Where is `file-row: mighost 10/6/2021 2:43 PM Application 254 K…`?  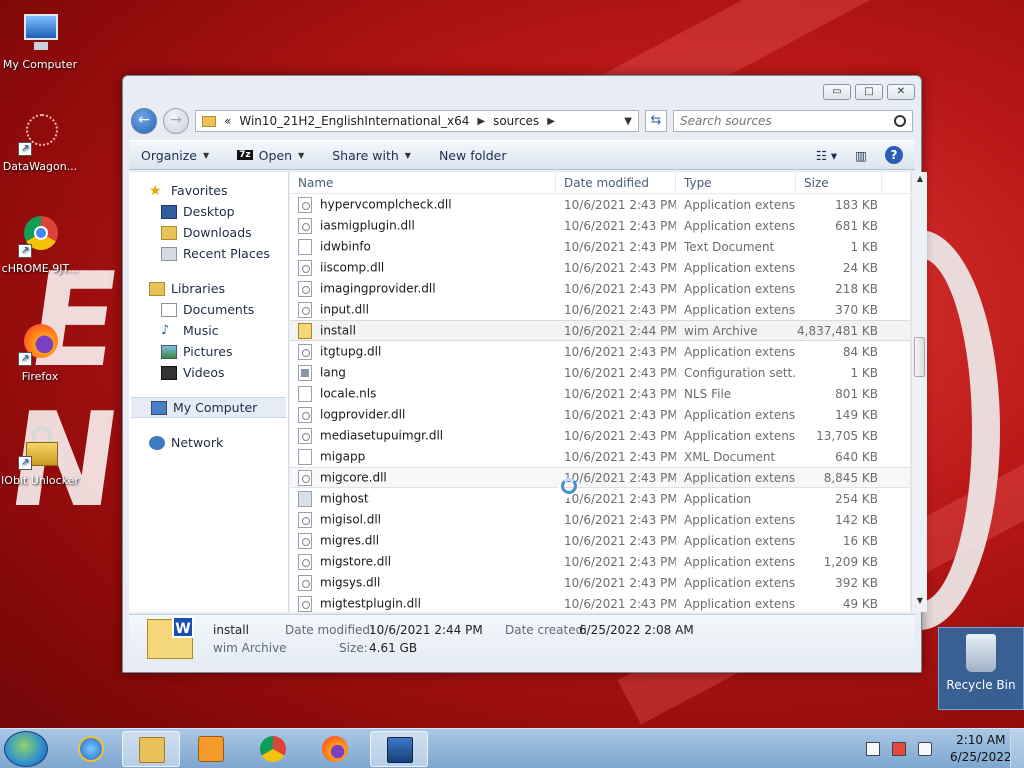
file-row: mighost 10/6/2021 2:43 PM Application 254 K… is located at coordinates (600, 498).